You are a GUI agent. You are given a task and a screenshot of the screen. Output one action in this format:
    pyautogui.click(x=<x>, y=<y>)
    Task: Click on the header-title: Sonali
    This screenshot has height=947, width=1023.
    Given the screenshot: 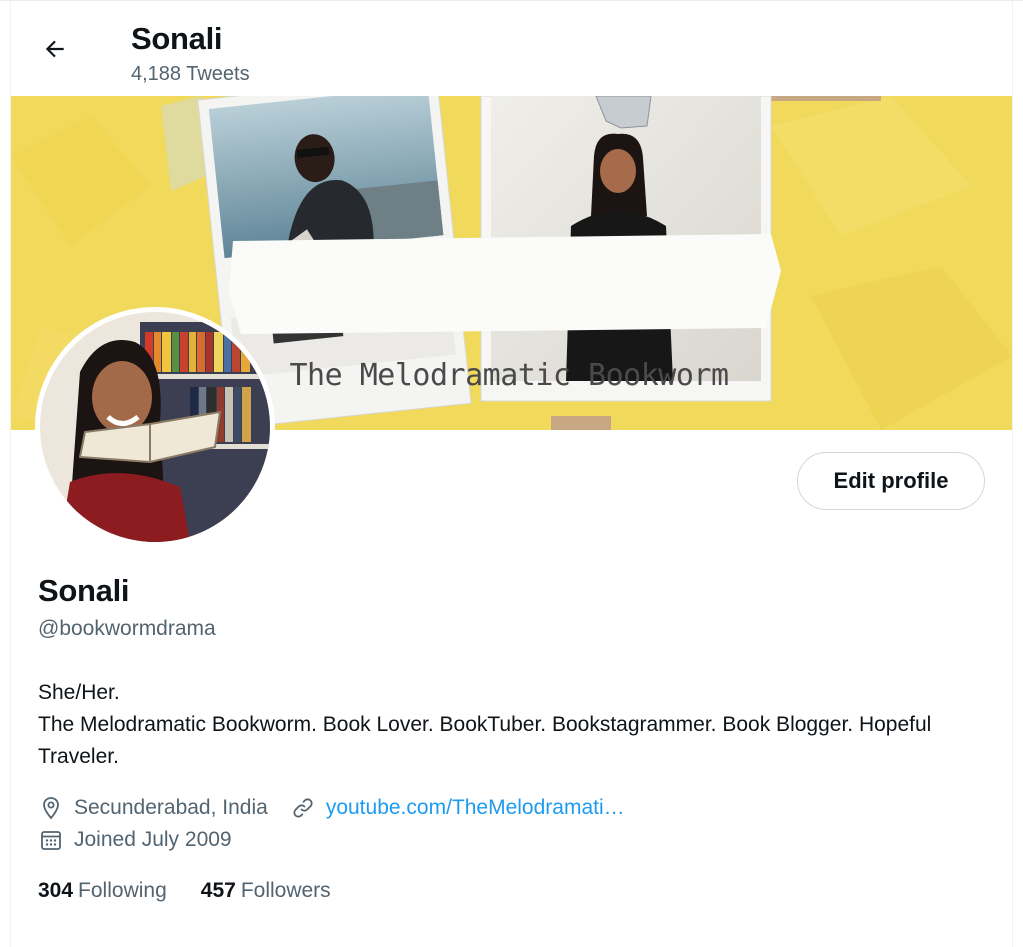 What is the action you would take?
    pyautogui.click(x=177, y=38)
    